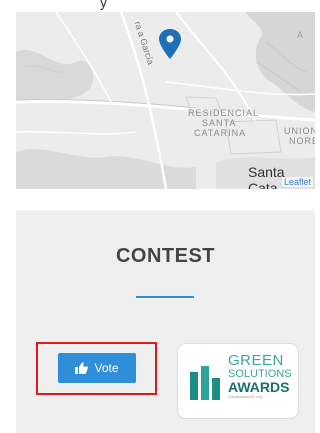 The width and height of the screenshot is (320, 433). I want to click on section-spacer, so click(165, 199).